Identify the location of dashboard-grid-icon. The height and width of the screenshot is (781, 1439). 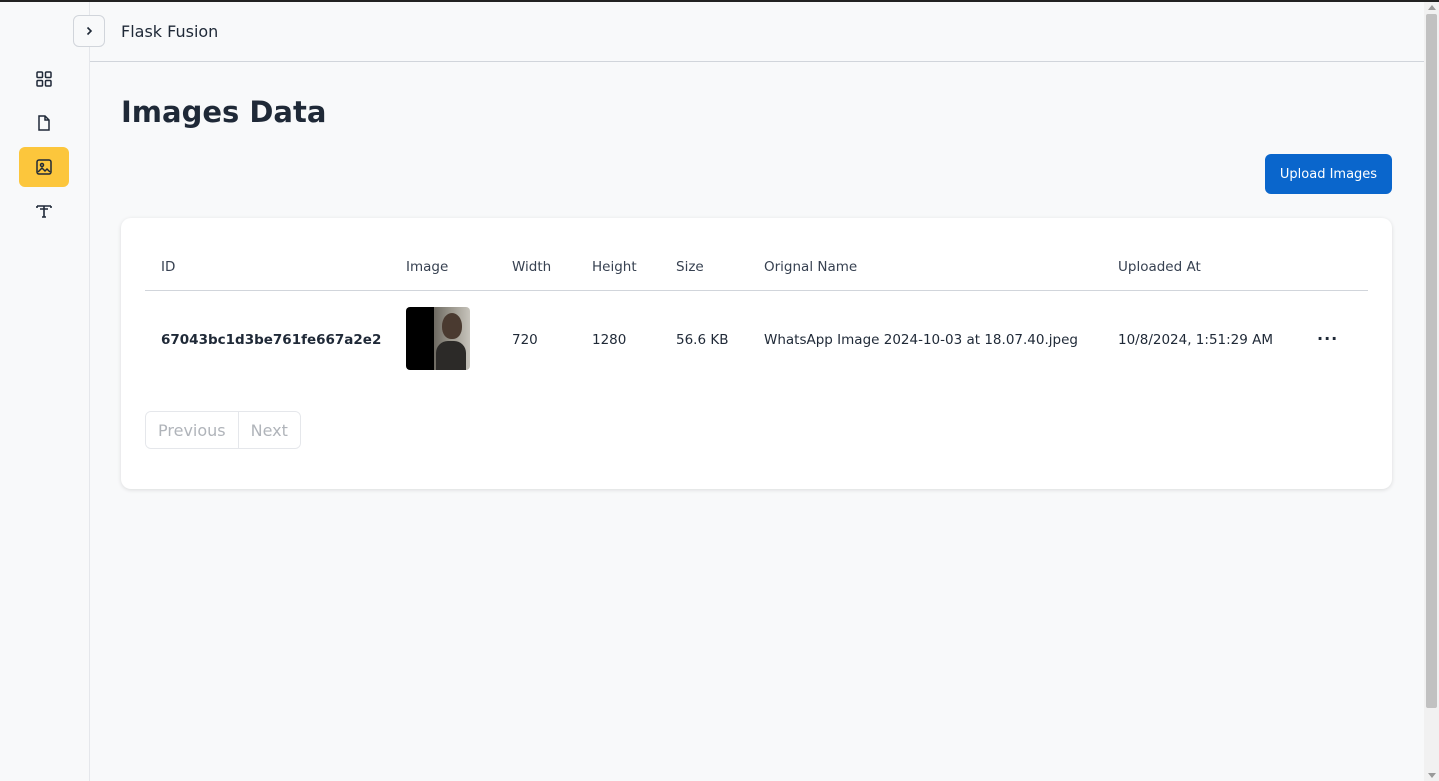
(44, 79).